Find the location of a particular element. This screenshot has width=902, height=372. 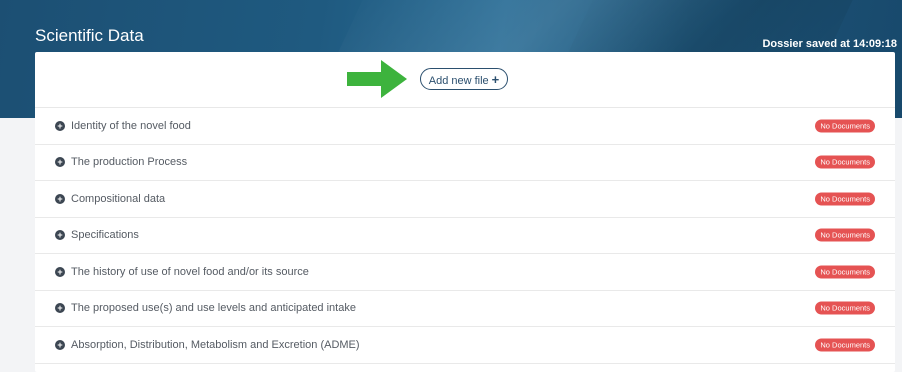

section-label: Identity of the novel food is located at coordinates (131, 125).